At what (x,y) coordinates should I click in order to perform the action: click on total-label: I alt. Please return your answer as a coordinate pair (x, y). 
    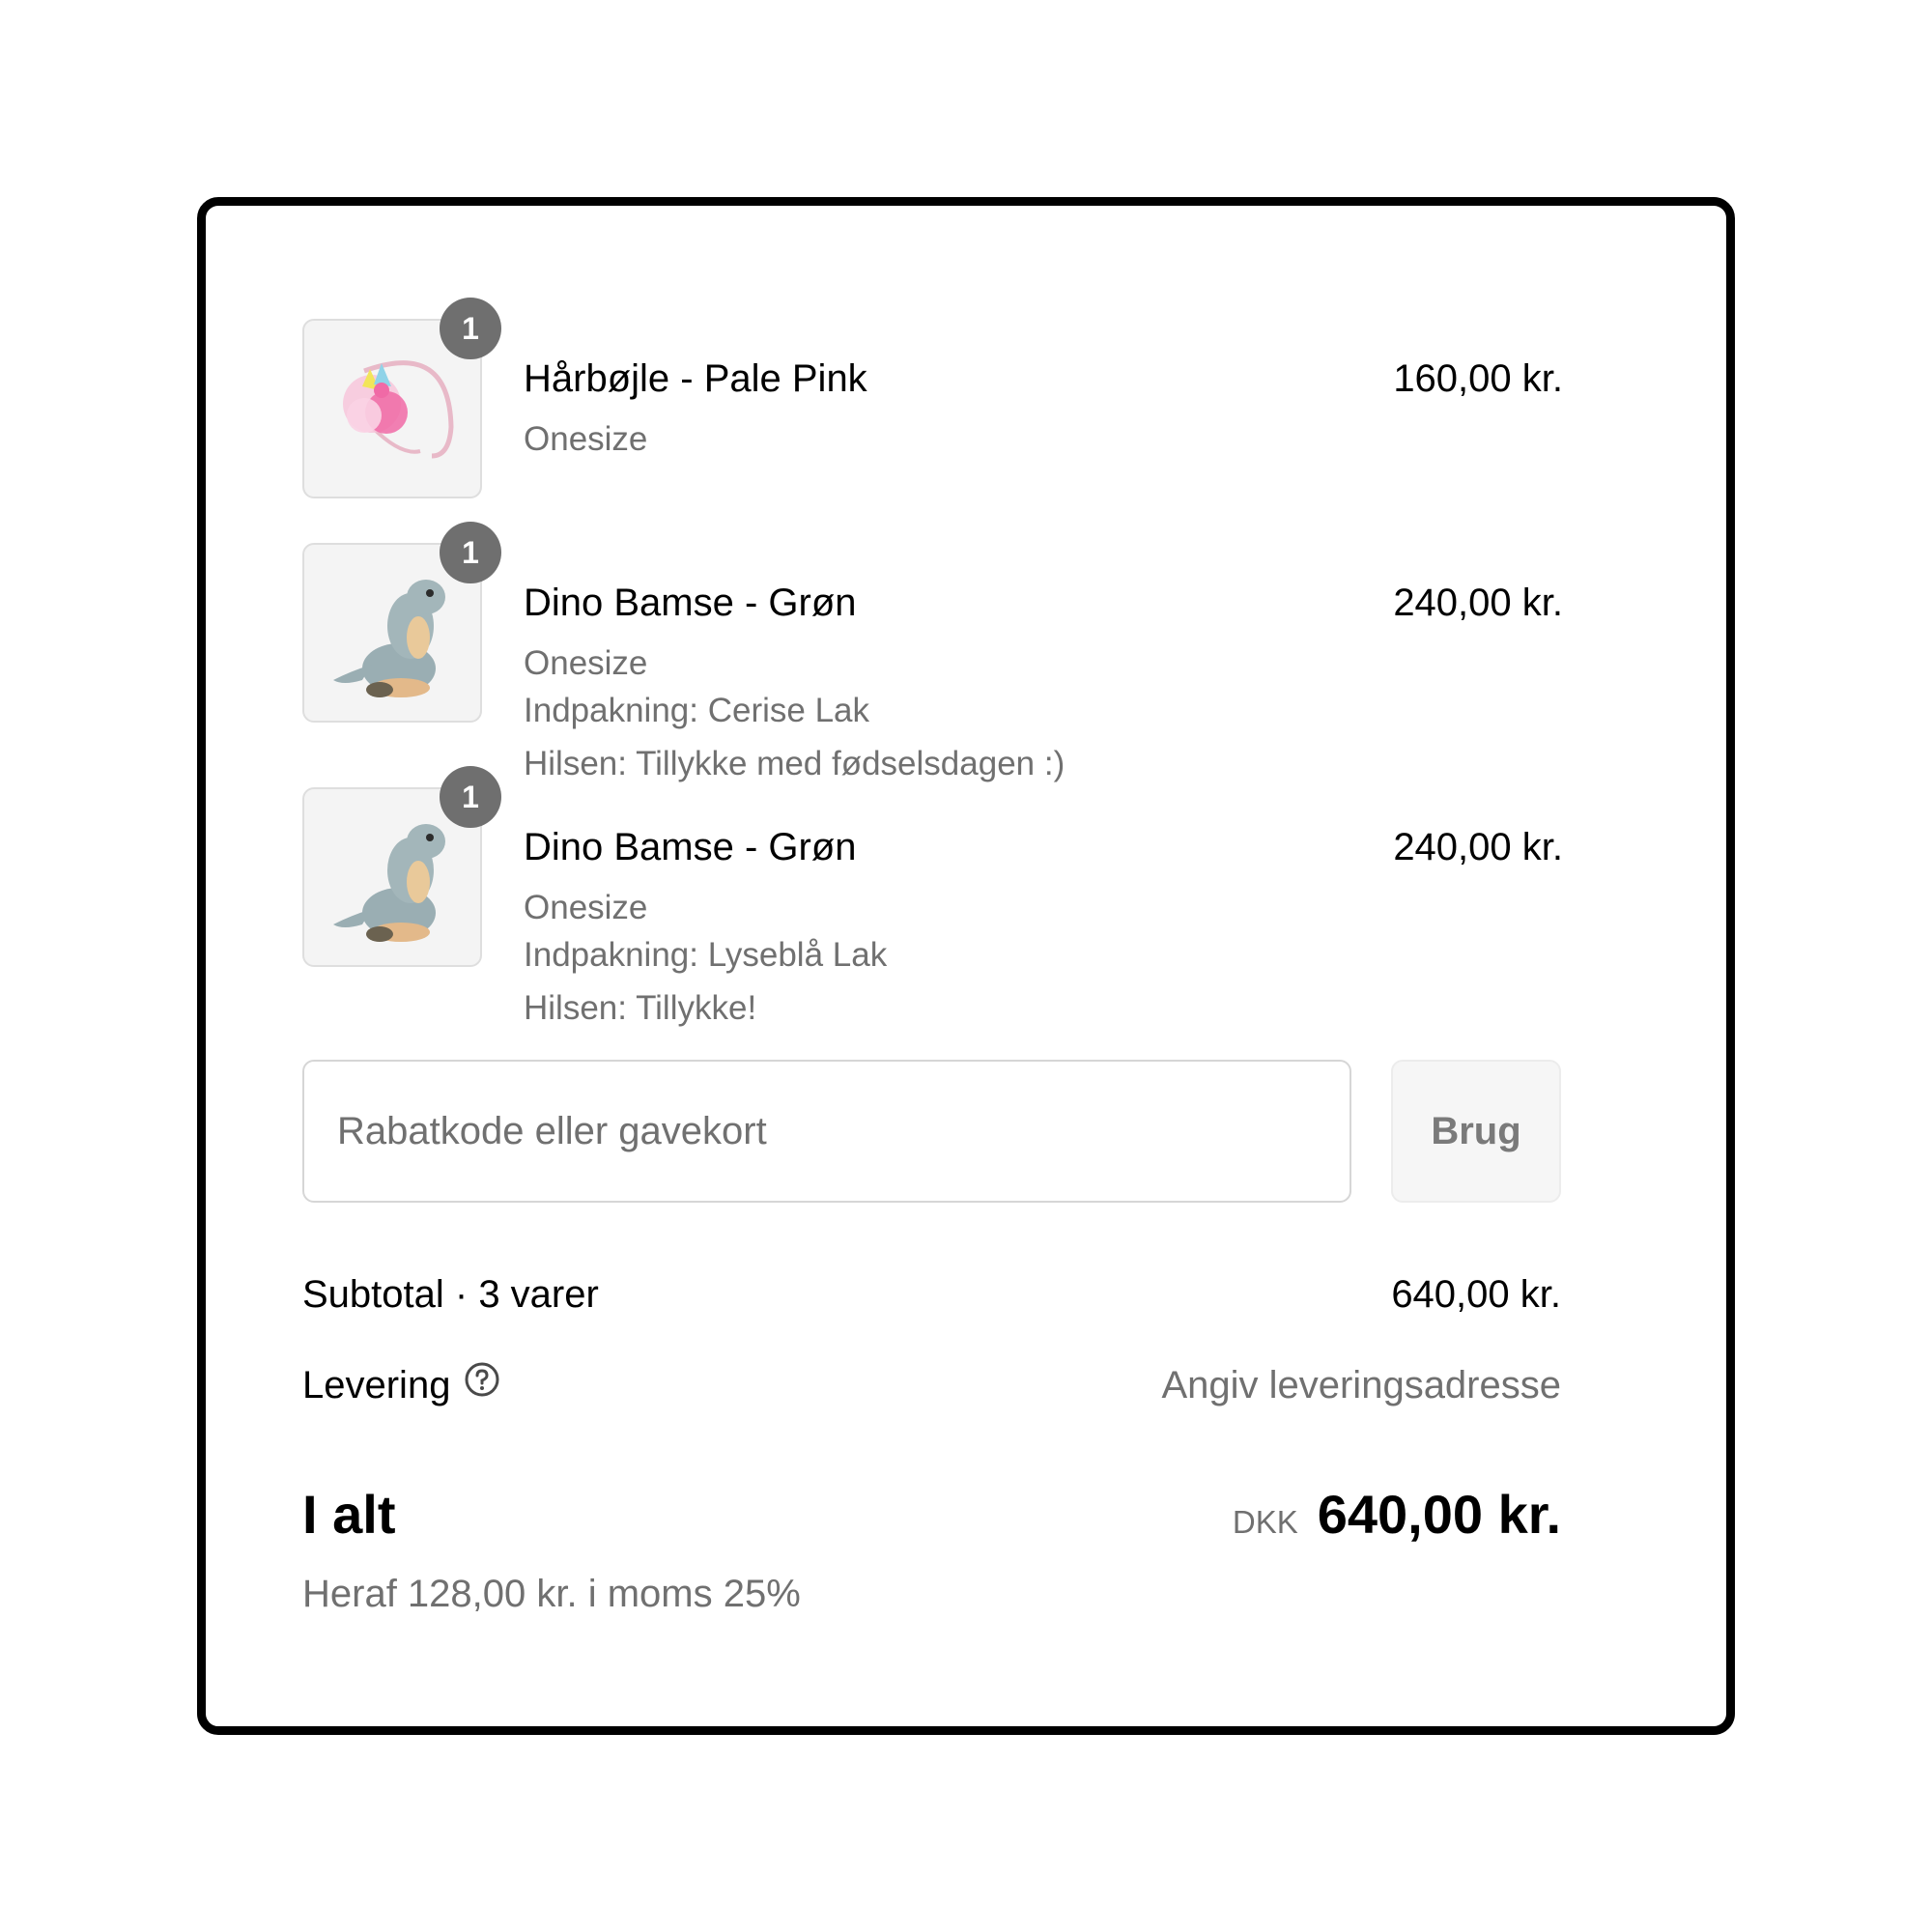
    Looking at the image, I should click on (349, 1514).